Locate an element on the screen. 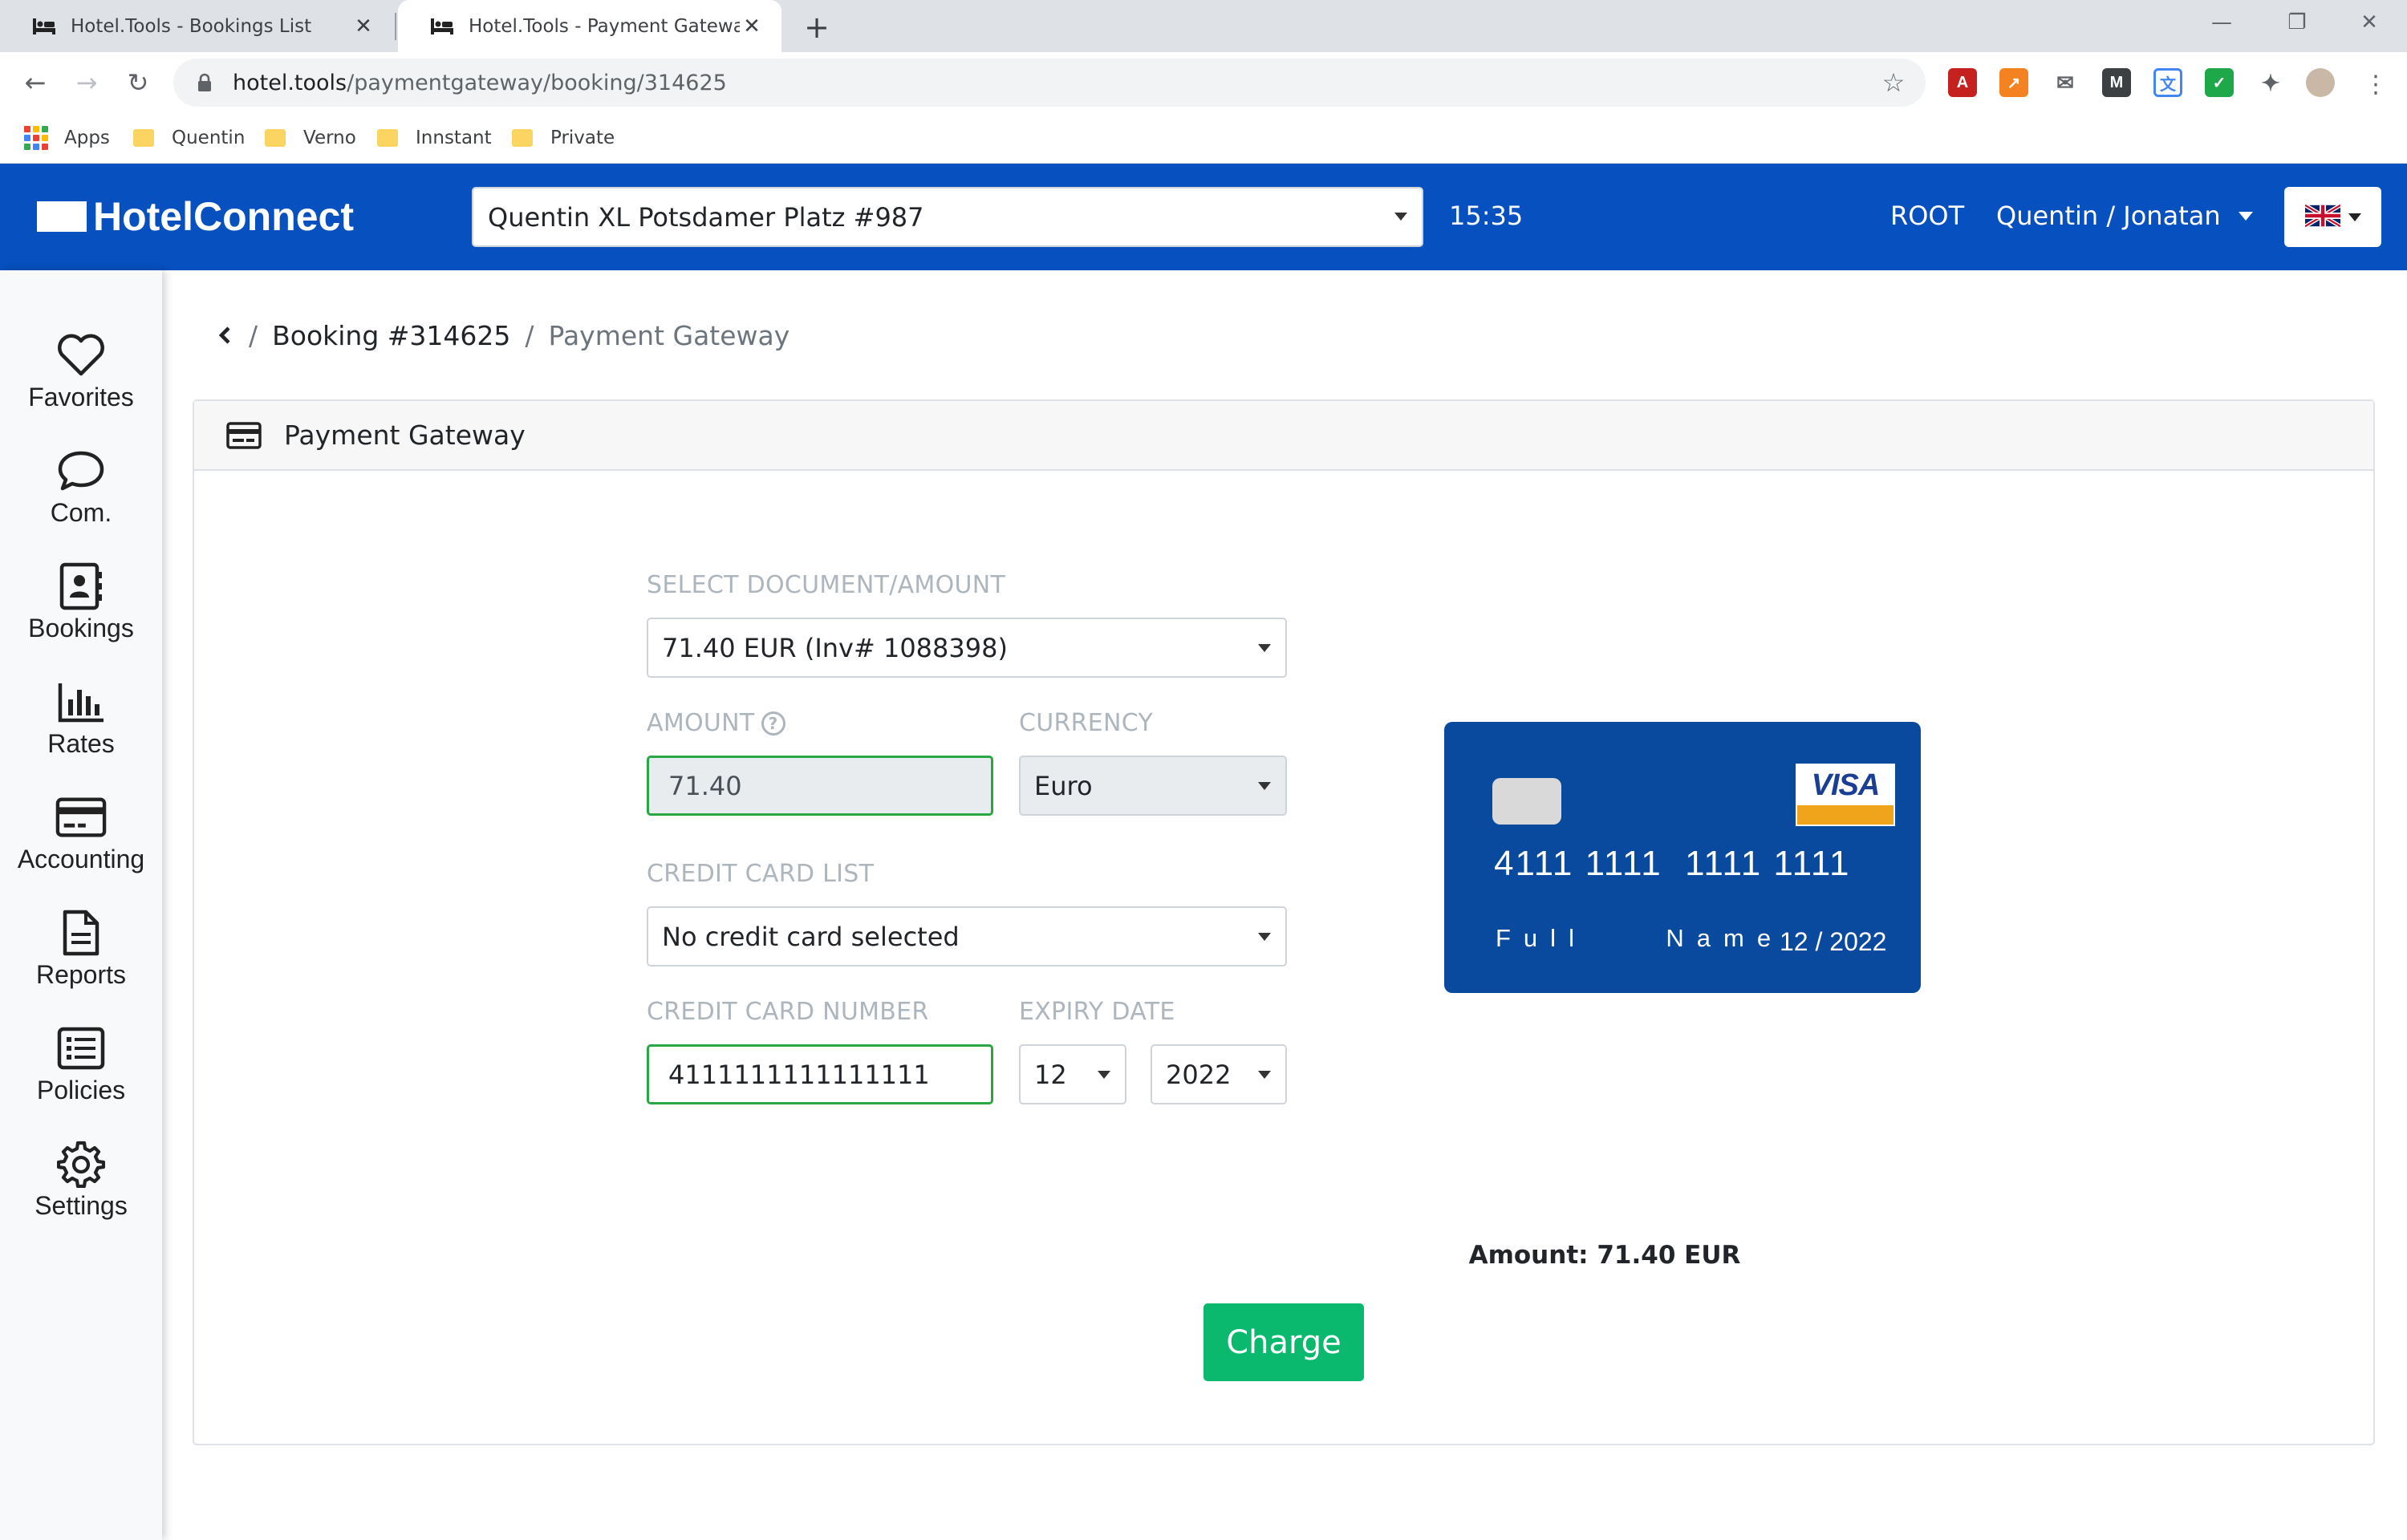 This screenshot has height=1540, width=2407. sidebar-item-rates: Rates is located at coordinates (81, 725).